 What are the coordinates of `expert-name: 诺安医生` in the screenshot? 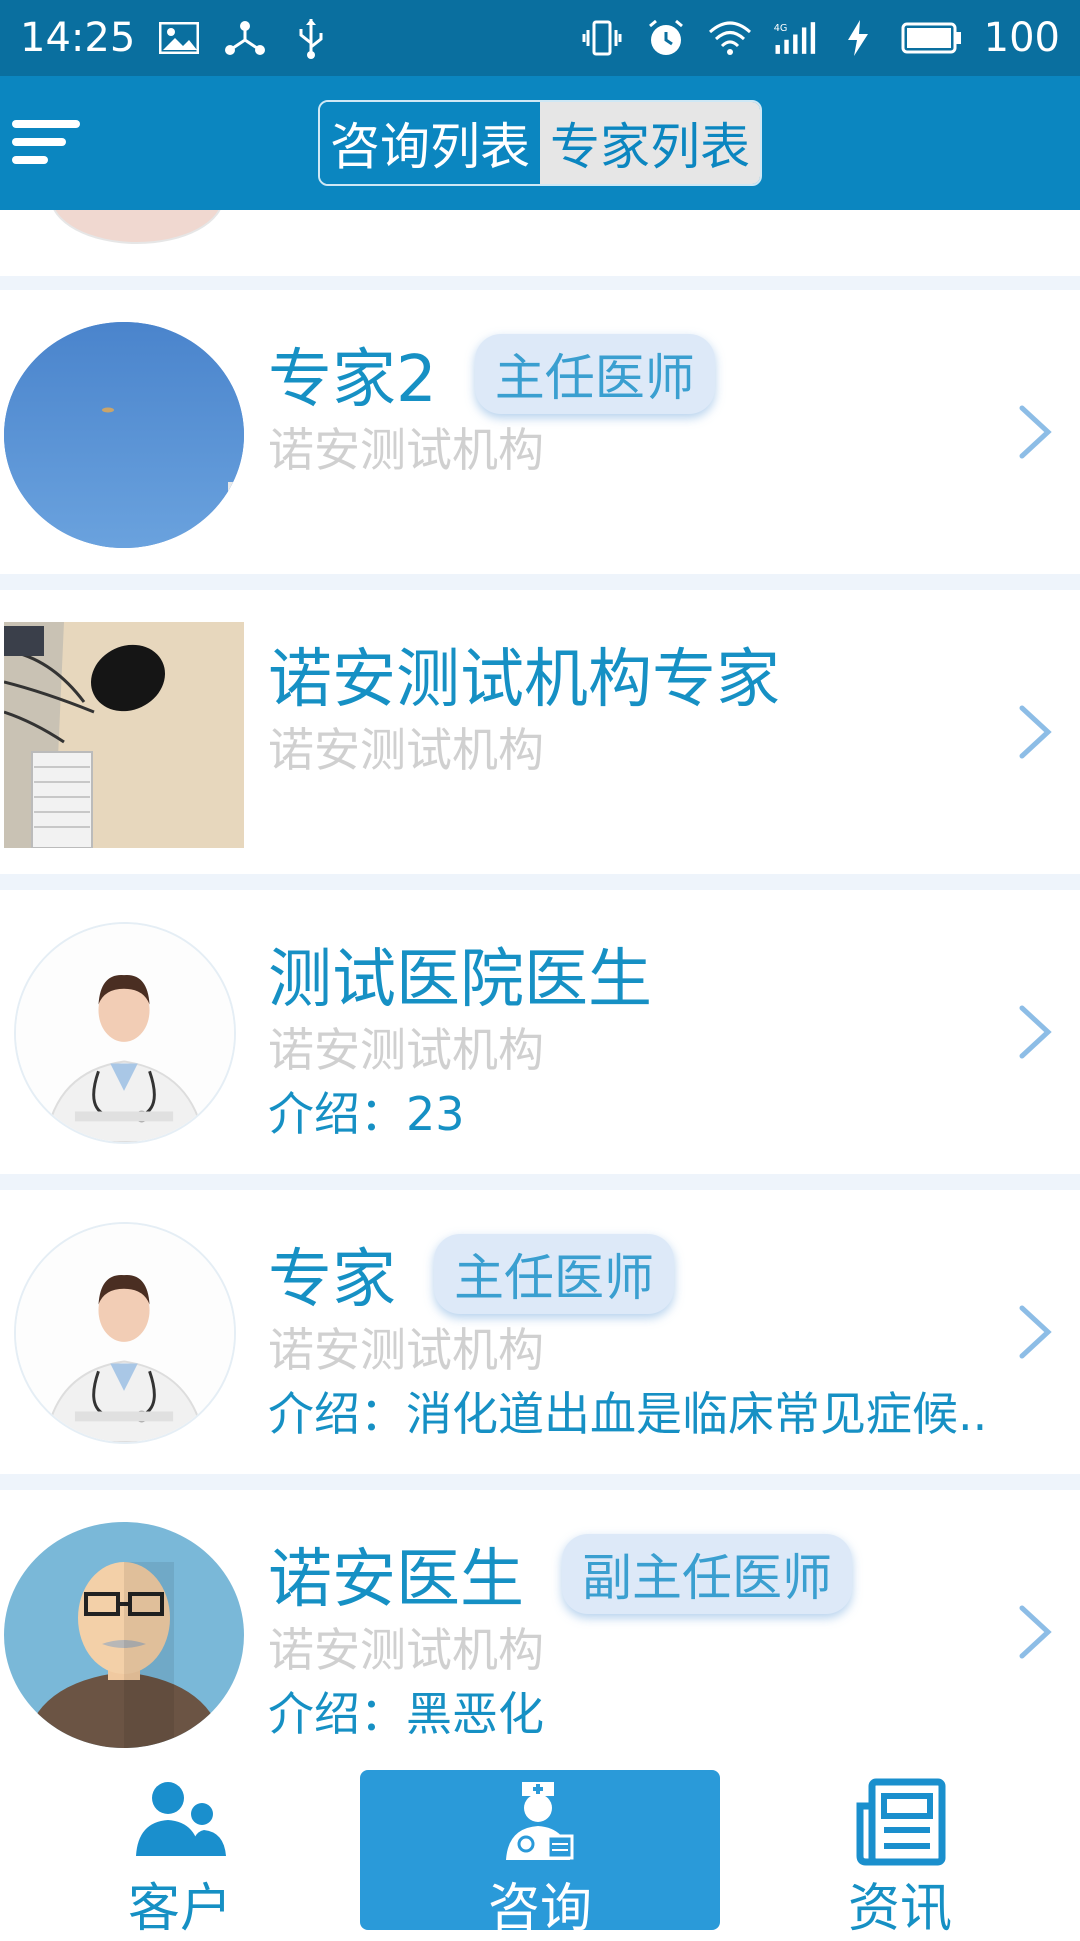 It's located at (396, 1580).